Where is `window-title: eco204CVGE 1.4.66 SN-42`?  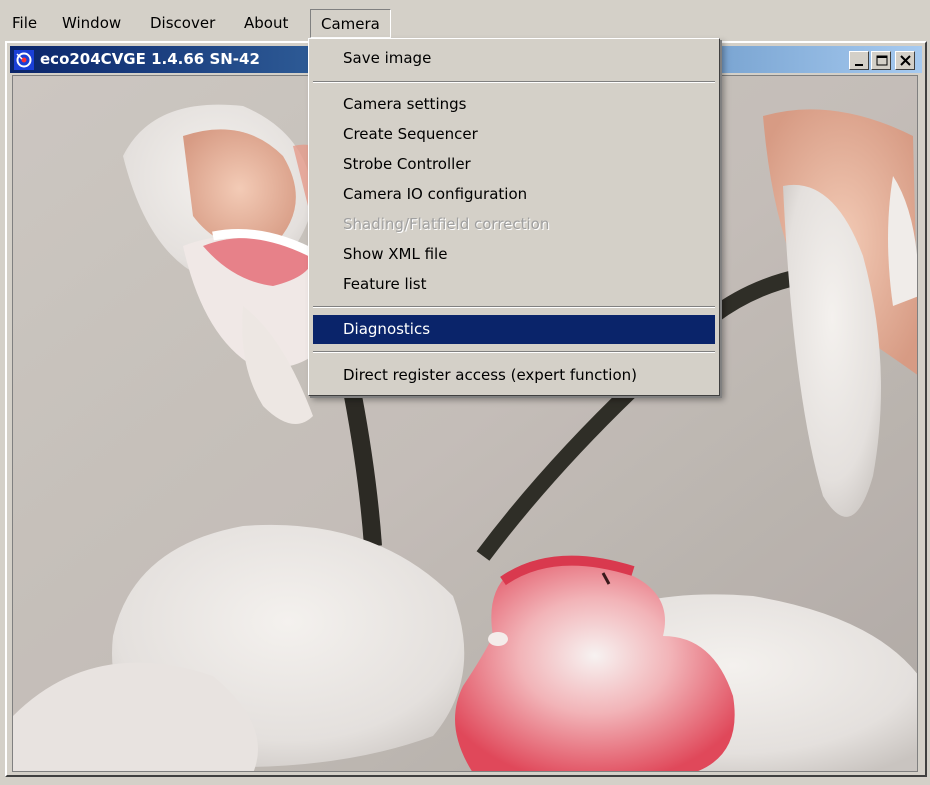 window-title: eco204CVGE 1.4.66 SN-42 is located at coordinates (150, 59).